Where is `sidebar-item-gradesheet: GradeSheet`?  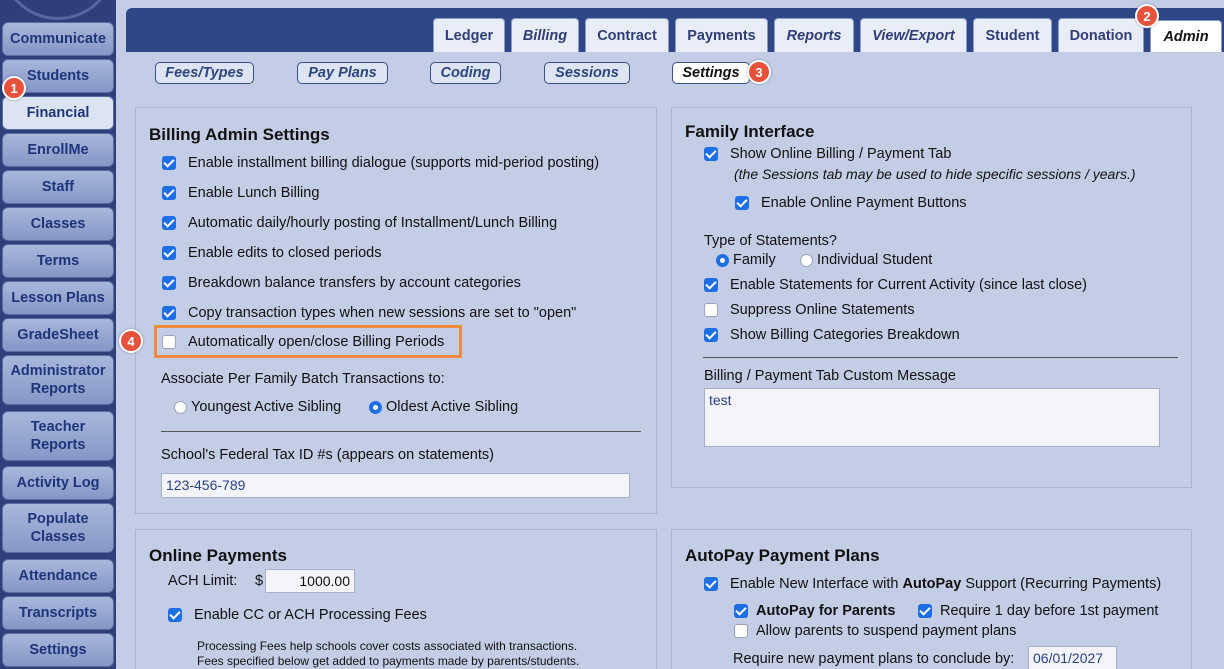
sidebar-item-gradesheet: GradeSheet is located at coordinates (58, 335).